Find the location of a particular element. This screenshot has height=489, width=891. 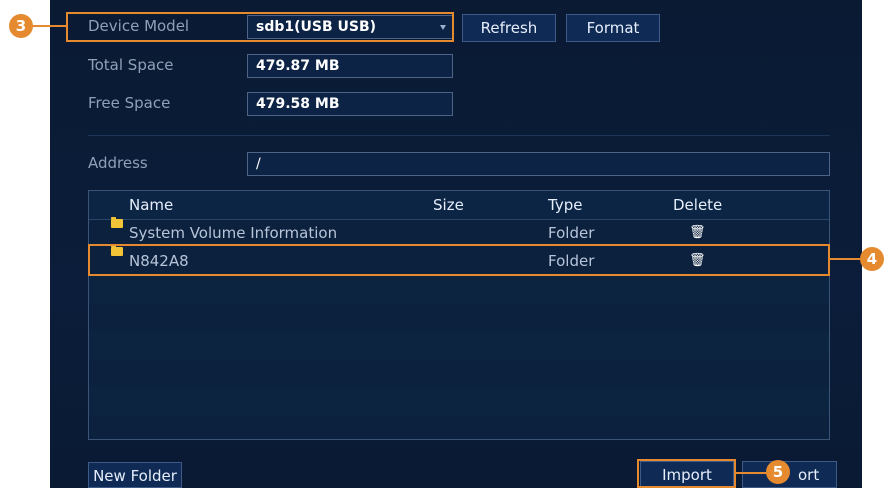

column-header-delete: Delete is located at coordinates (698, 205).